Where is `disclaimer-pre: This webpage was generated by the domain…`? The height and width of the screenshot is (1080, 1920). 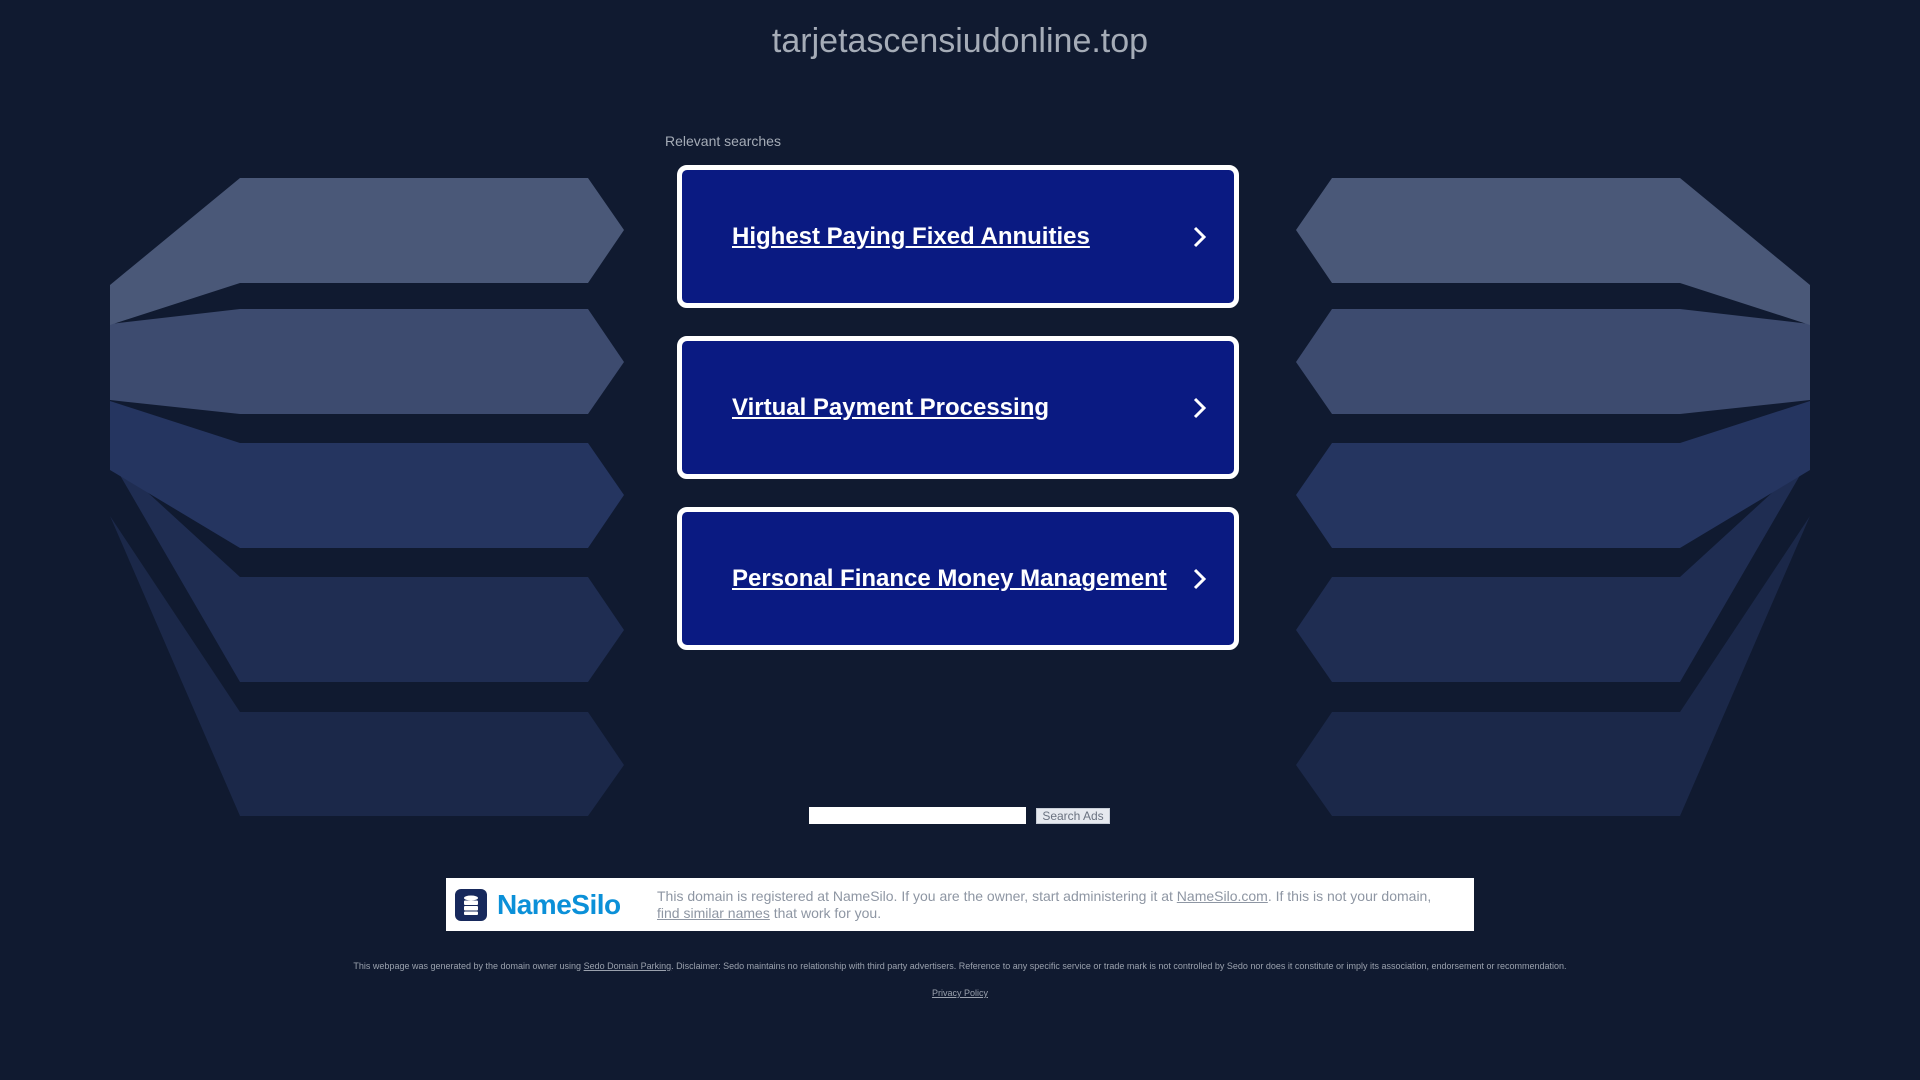
disclaimer-pre: This webpage was generated by the domain… is located at coordinates (468, 966).